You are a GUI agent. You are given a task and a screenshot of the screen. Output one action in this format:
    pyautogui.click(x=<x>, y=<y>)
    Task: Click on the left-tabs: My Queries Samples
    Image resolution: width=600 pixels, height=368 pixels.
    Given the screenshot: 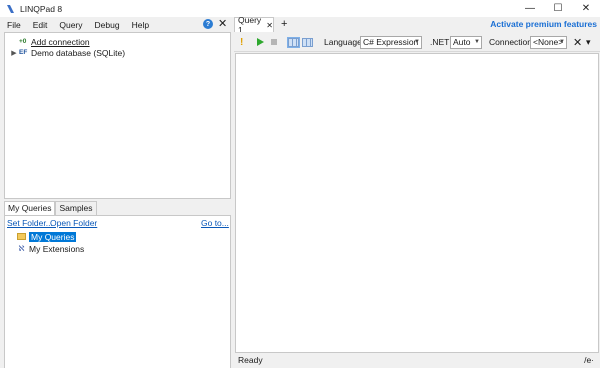 What is the action you would take?
    pyautogui.click(x=50, y=208)
    